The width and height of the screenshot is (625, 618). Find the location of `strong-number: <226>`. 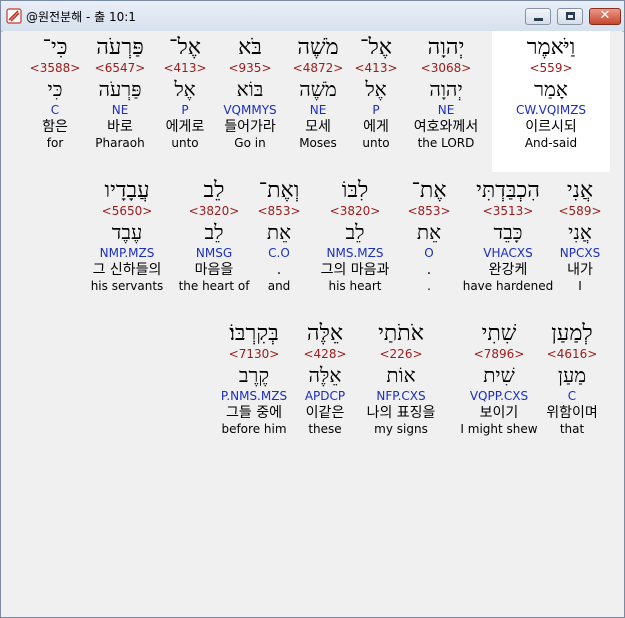

strong-number: <226> is located at coordinates (401, 355).